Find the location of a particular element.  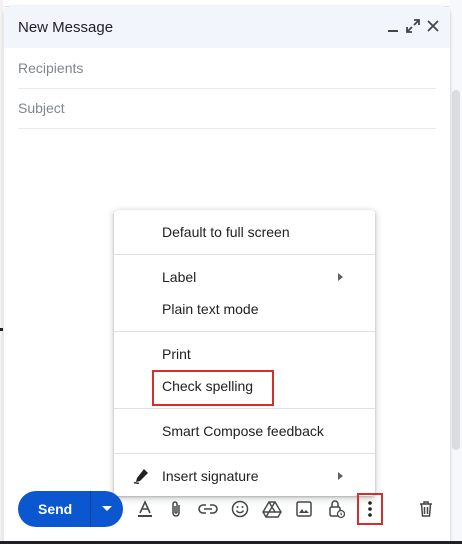

menu-item-plain-text-mode: Plain text mode is located at coordinates (244, 309).